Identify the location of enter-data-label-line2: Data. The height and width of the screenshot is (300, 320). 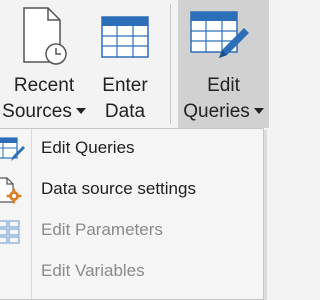
(125, 111).